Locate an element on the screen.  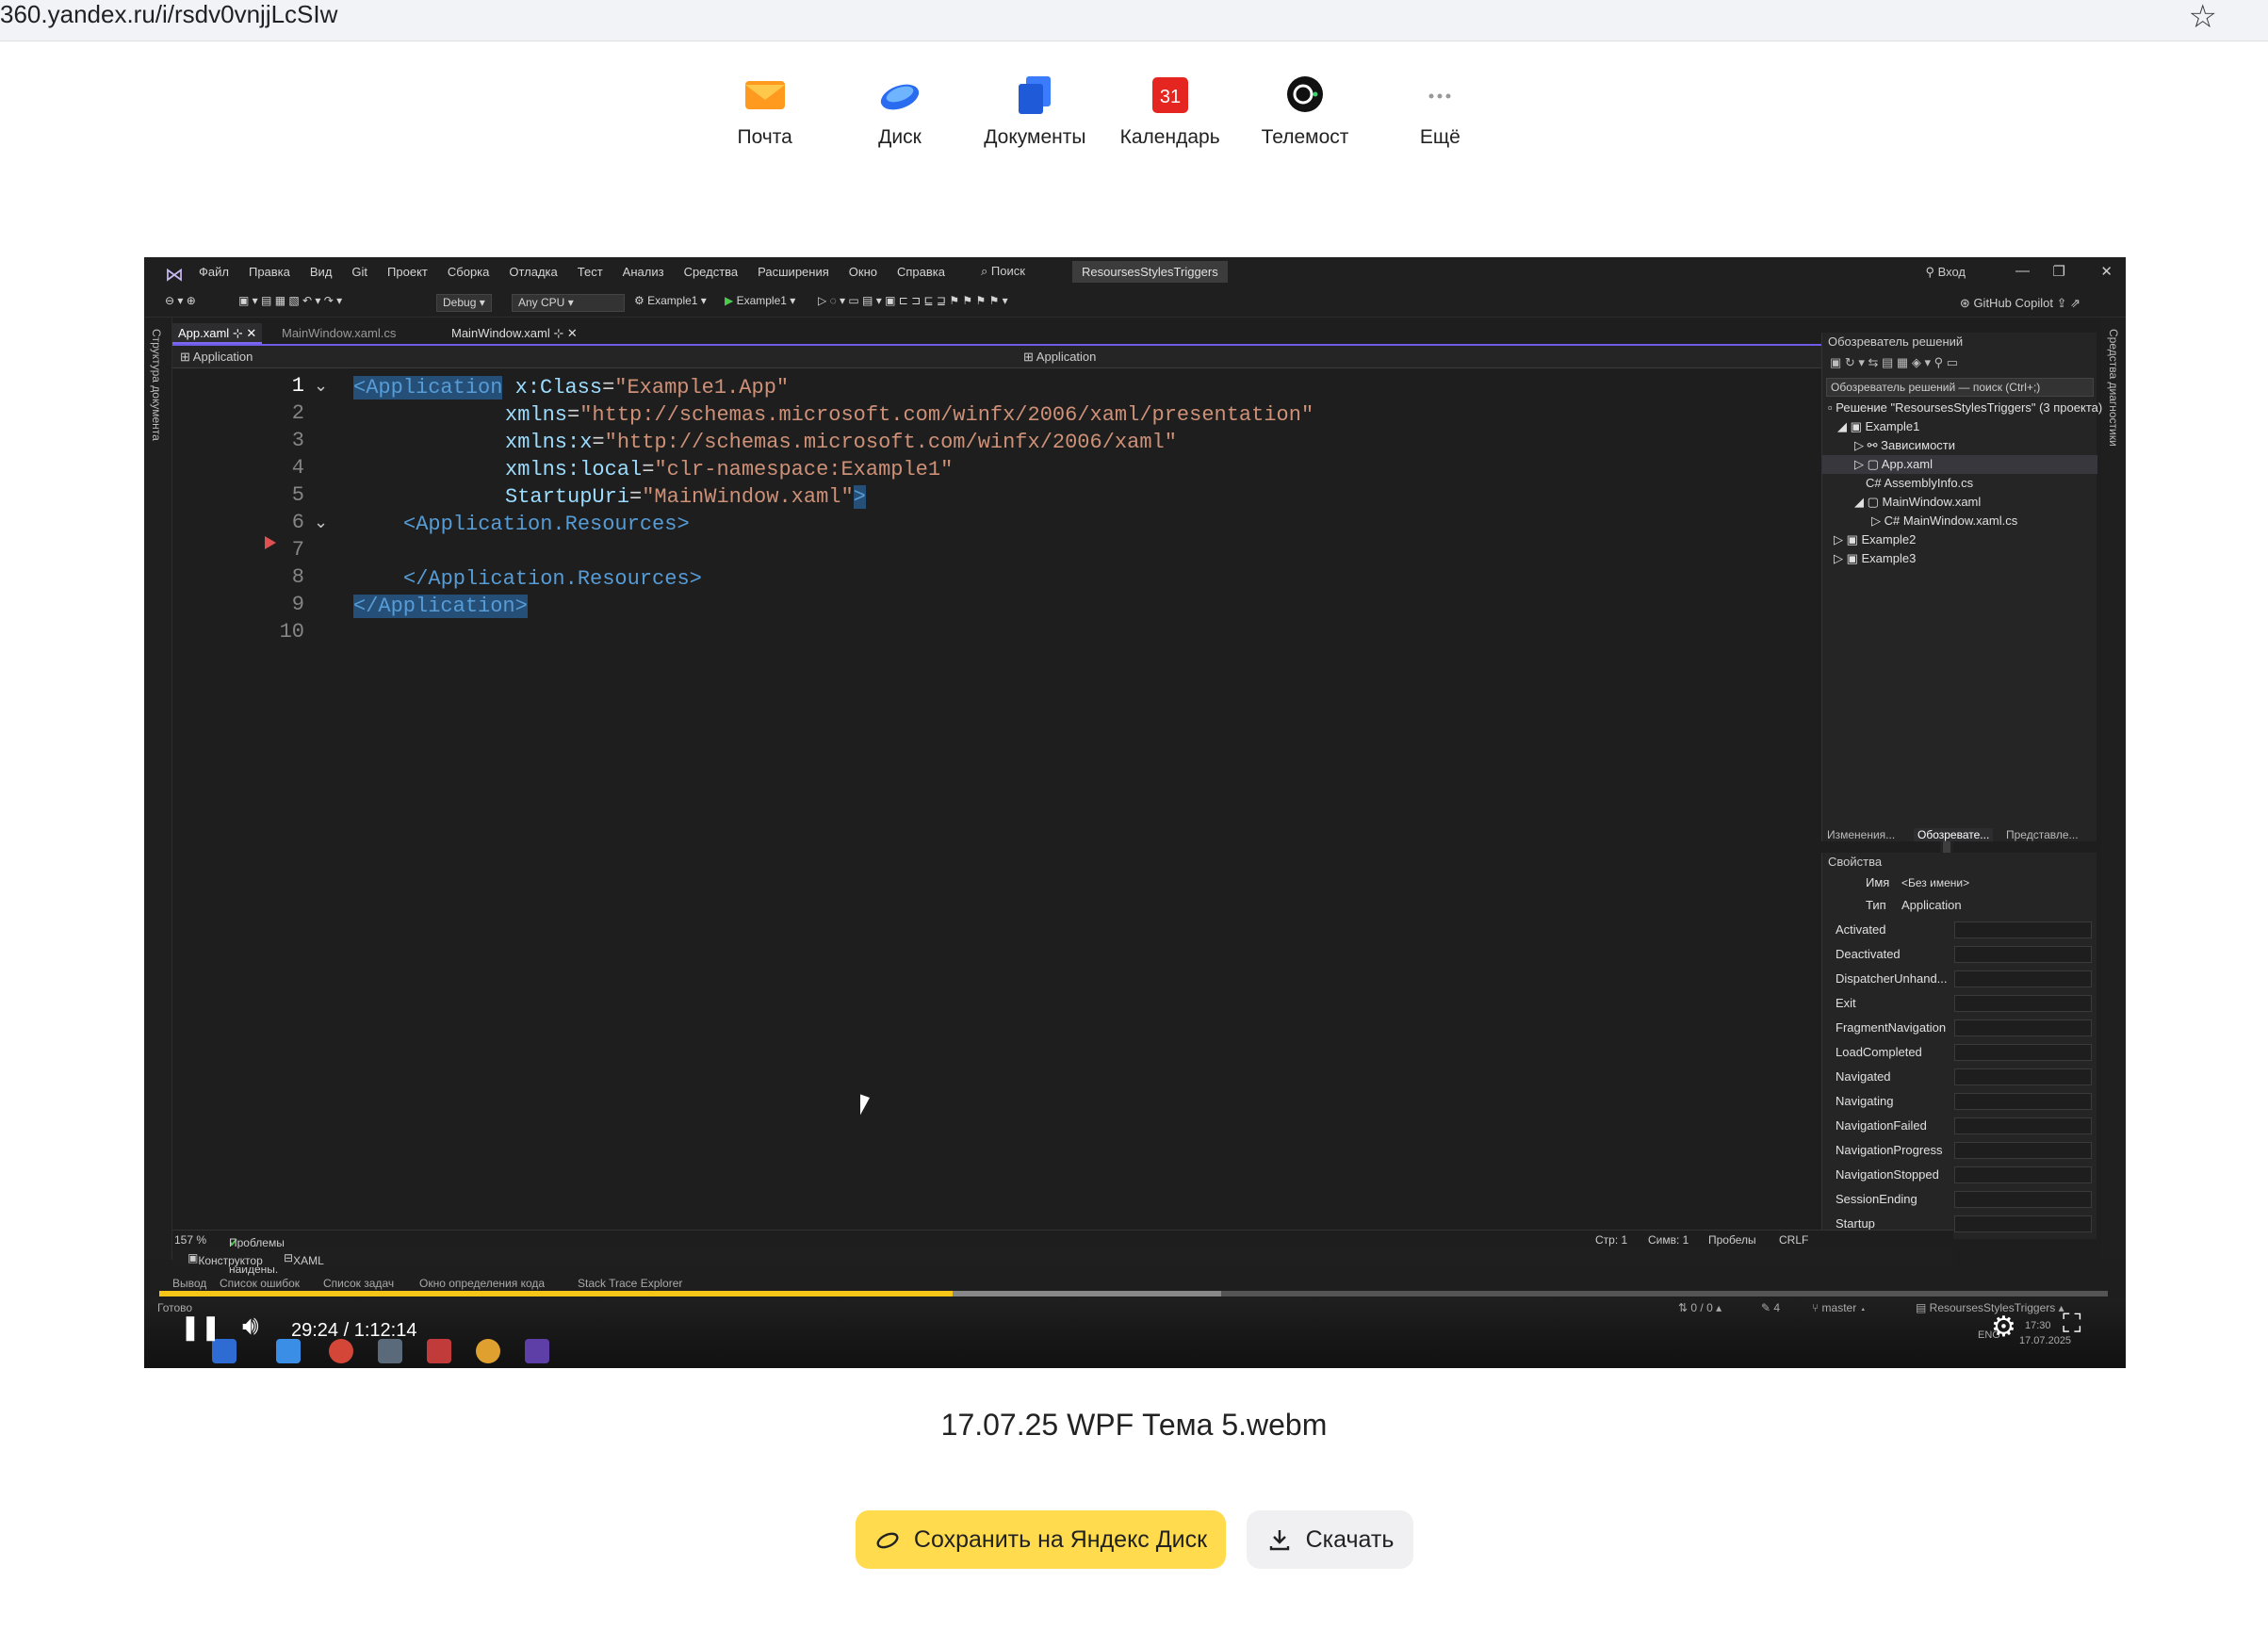
designer-tab: ▣ Конструктор is located at coordinates (225, 1259).